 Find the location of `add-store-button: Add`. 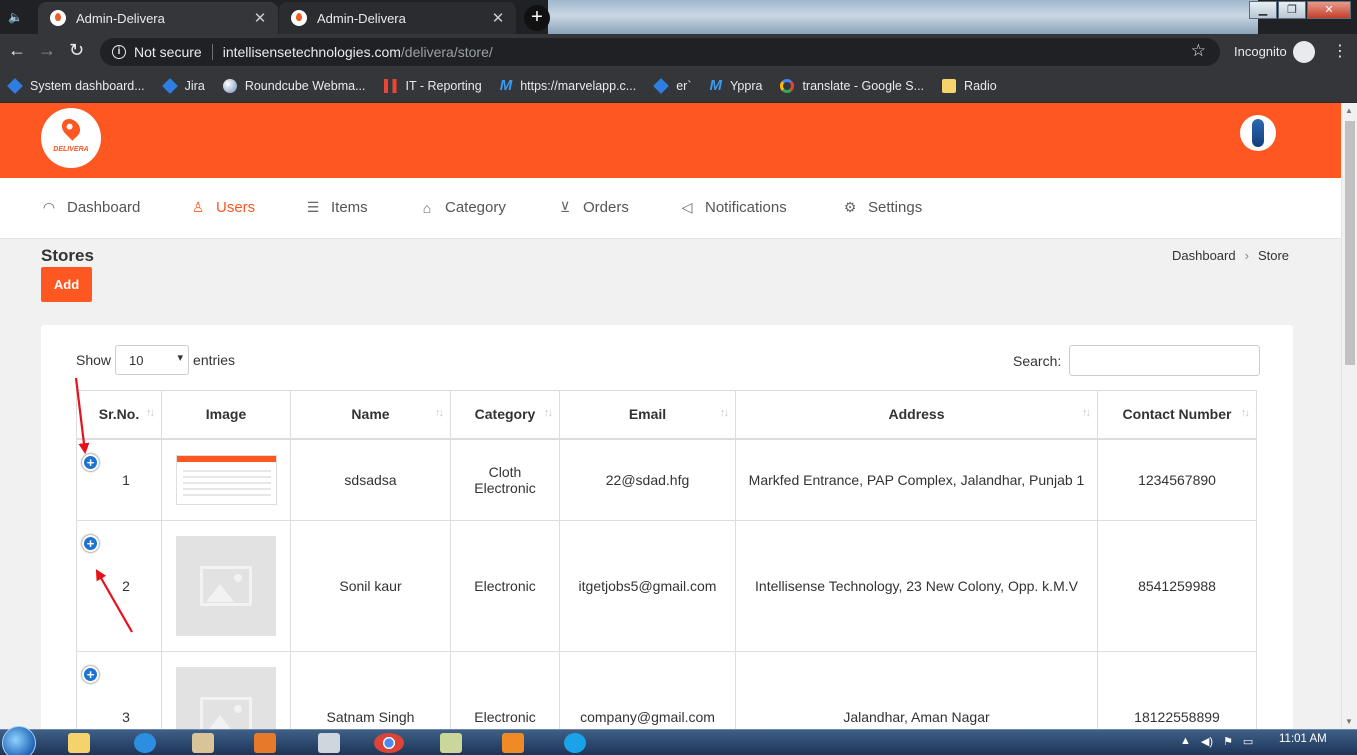

add-store-button: Add is located at coordinates (66, 284).